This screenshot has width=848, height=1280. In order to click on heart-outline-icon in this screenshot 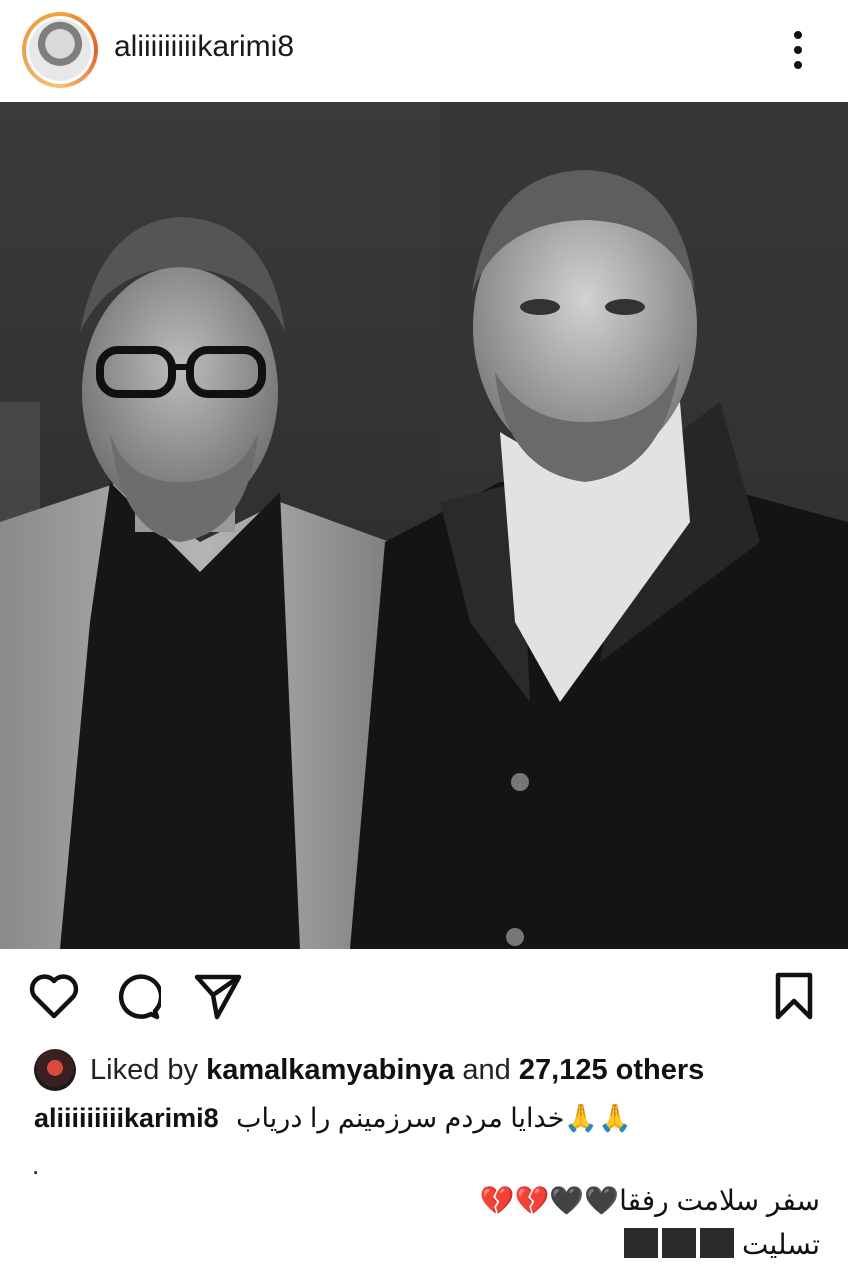, I will do `click(54, 996)`.